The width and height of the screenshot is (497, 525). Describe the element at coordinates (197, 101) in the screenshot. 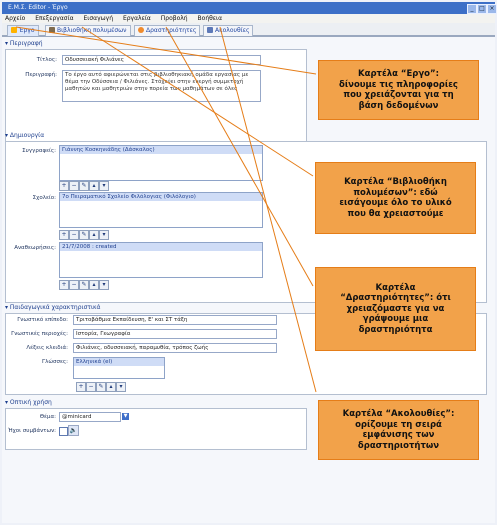

I see `connector-media-library` at that location.